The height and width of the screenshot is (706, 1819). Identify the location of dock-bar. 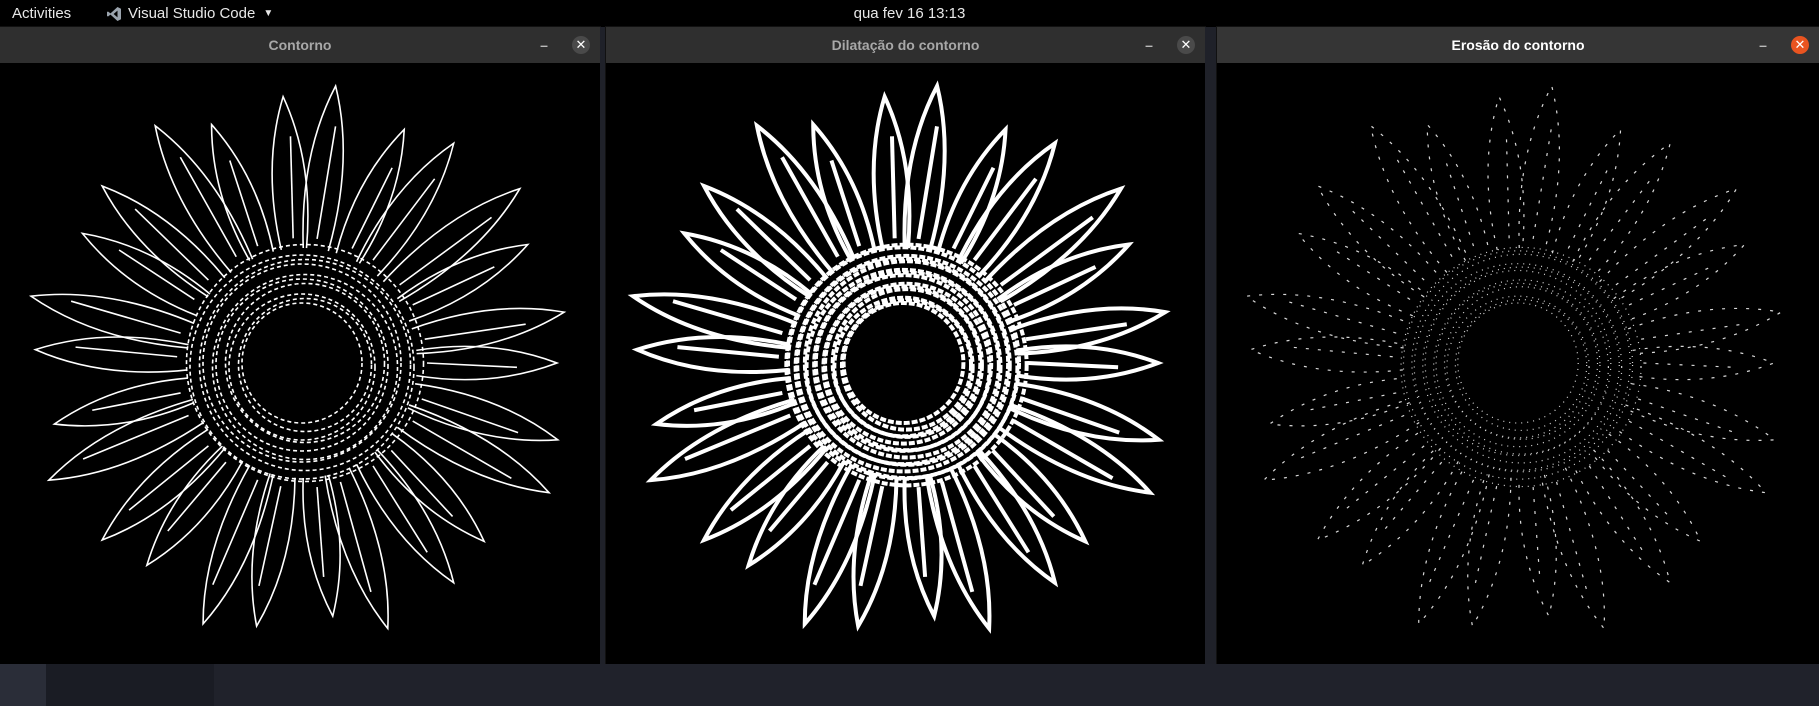
(909, 685).